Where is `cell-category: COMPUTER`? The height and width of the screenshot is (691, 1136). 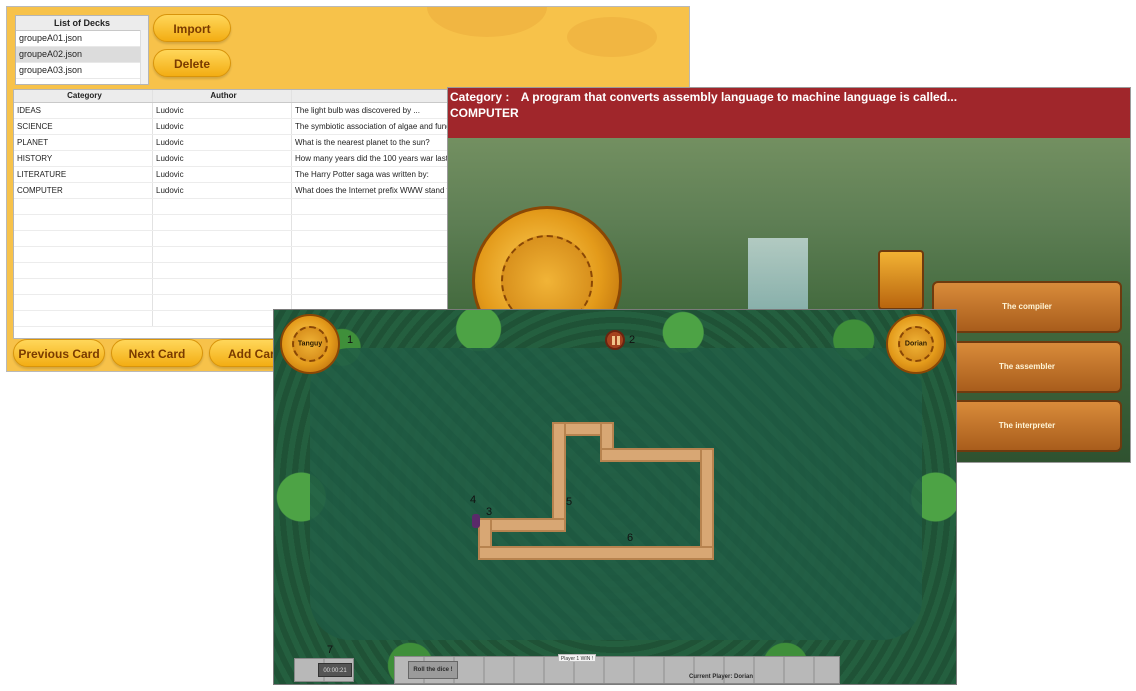
cell-category: COMPUTER is located at coordinates (83, 190).